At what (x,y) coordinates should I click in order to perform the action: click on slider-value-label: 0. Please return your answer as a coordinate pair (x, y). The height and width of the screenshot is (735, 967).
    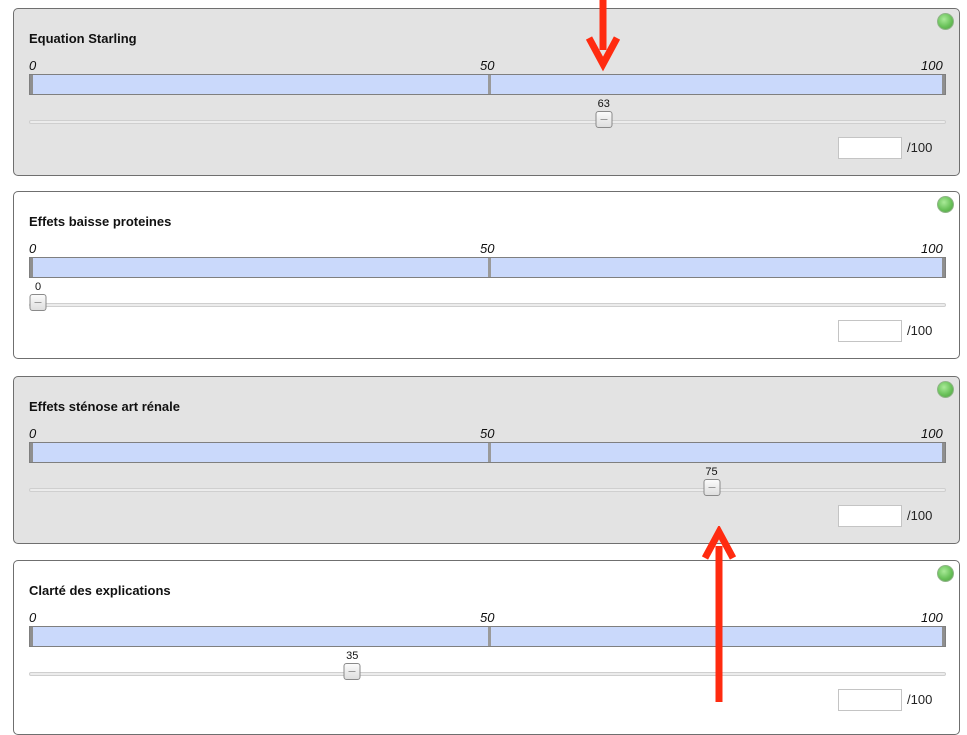
    Looking at the image, I should click on (38, 287).